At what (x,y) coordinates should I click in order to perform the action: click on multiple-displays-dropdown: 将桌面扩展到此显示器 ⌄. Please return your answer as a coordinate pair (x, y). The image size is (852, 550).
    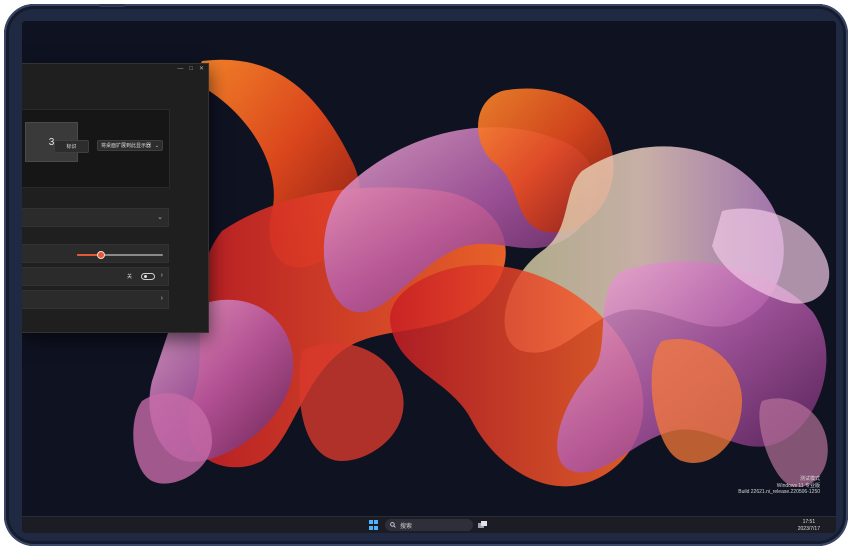
    Looking at the image, I should click on (130, 145).